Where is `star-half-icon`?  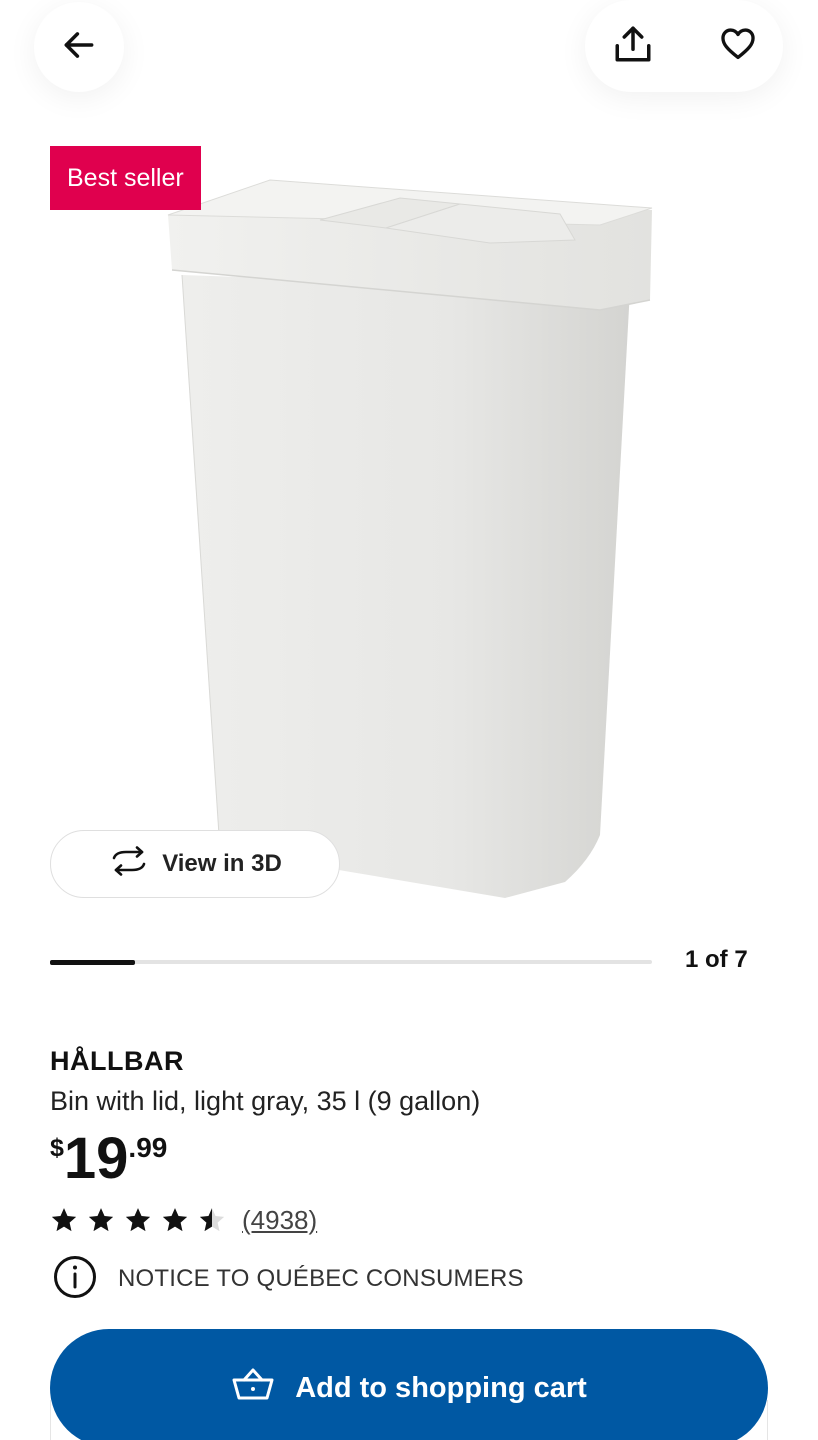
star-half-icon is located at coordinates (212, 1220).